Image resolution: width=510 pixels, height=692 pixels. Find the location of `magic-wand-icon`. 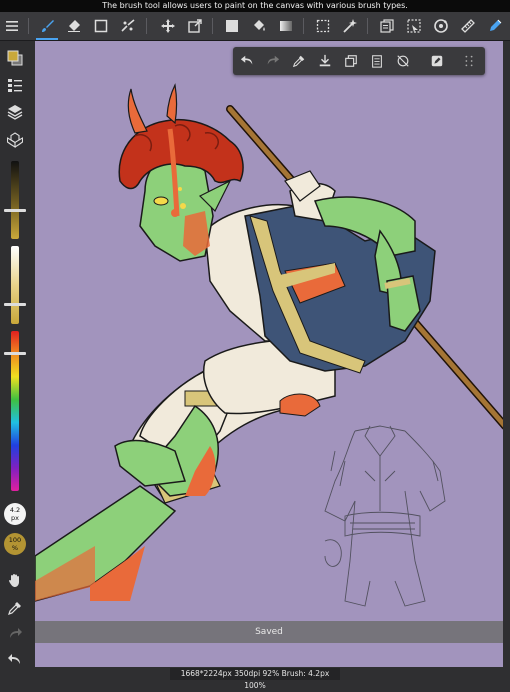

magic-wand-icon is located at coordinates (350, 26).